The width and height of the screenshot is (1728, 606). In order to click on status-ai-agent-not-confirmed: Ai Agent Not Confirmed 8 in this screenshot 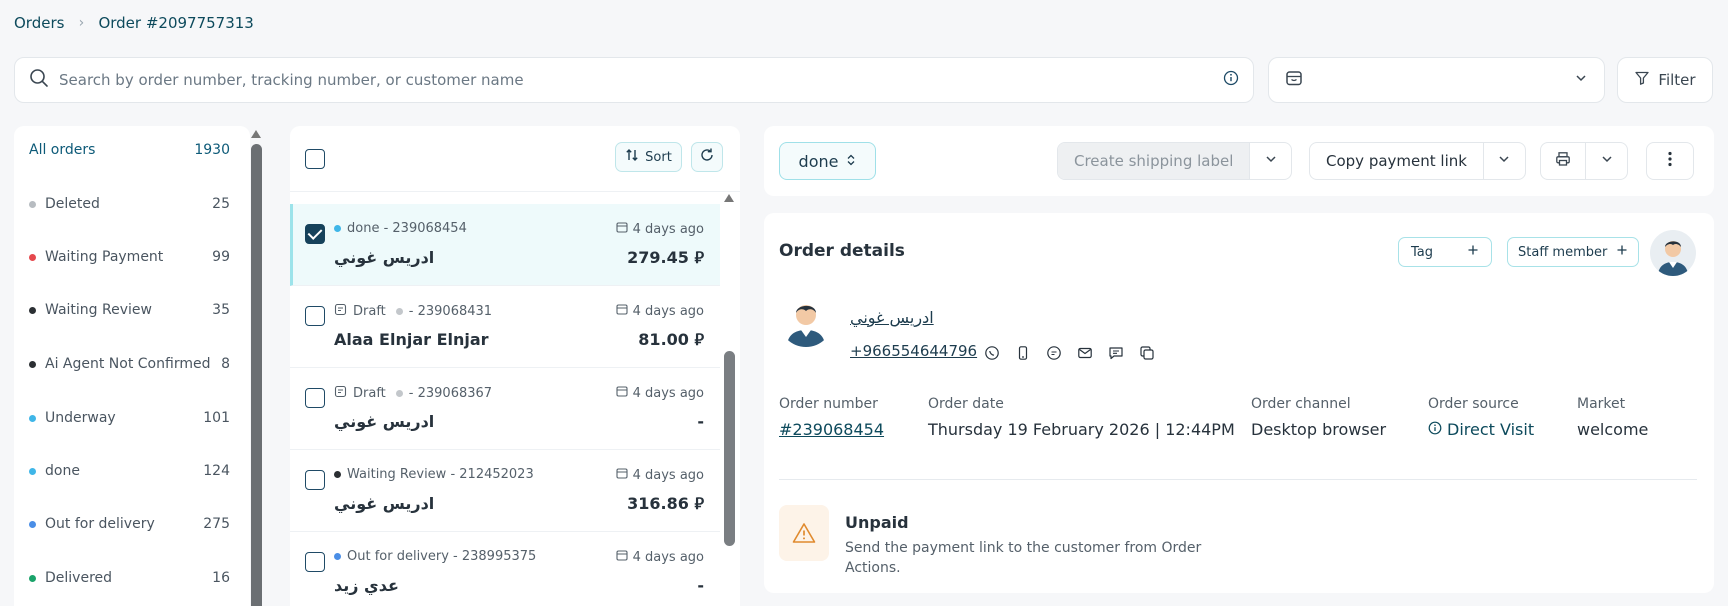, I will do `click(129, 364)`.